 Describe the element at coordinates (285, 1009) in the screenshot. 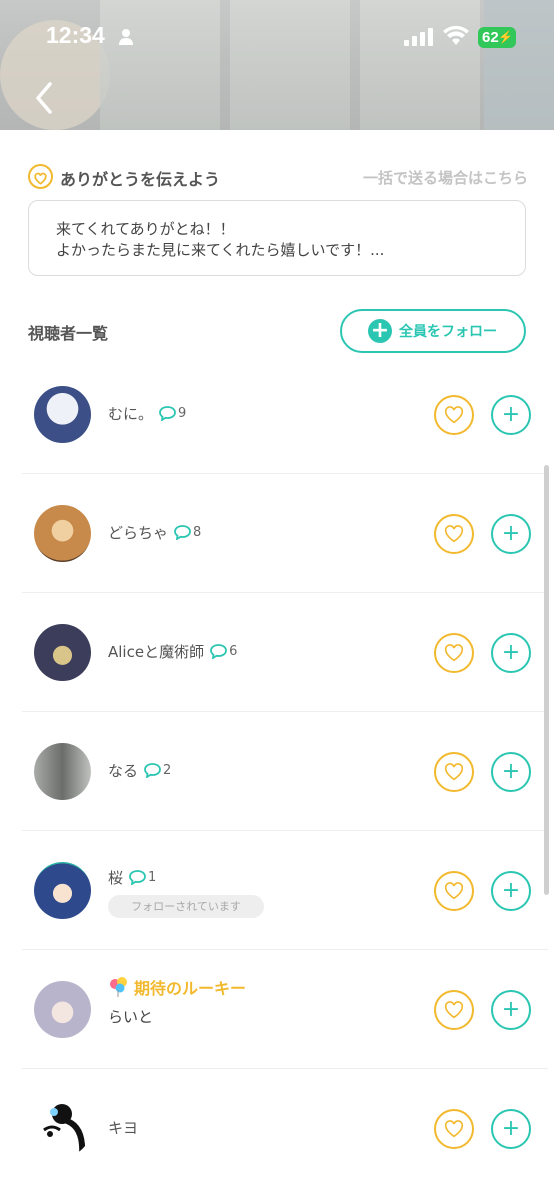

I see `viewer-row: 期待のルーキー らいと +` at that location.